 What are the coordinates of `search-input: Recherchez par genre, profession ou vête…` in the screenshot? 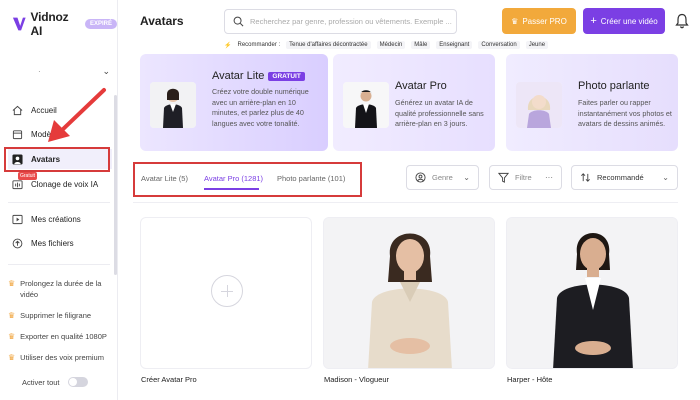 It's located at (340, 21).